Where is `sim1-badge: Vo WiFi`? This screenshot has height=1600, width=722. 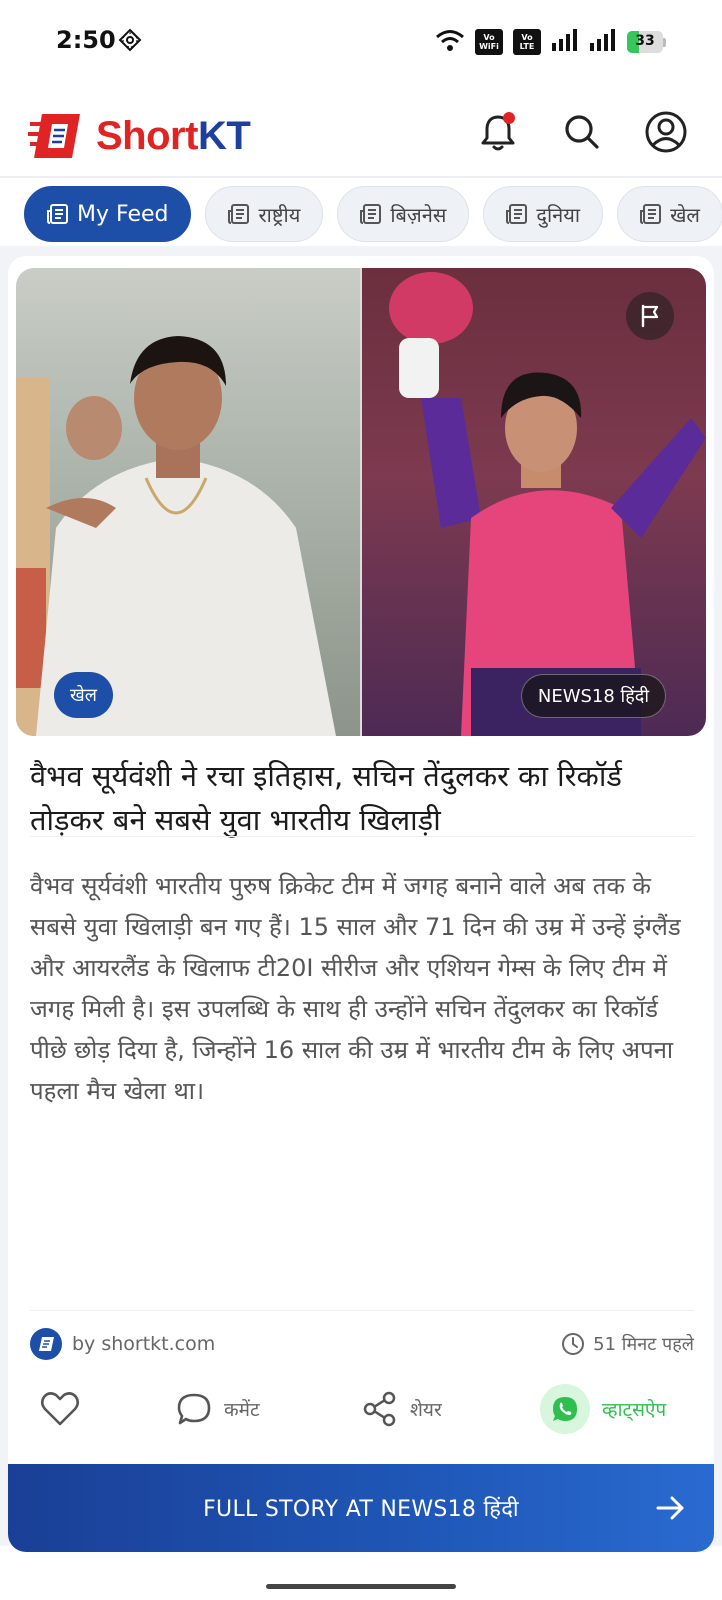
sim1-badge: Vo WiFi is located at coordinates (489, 42).